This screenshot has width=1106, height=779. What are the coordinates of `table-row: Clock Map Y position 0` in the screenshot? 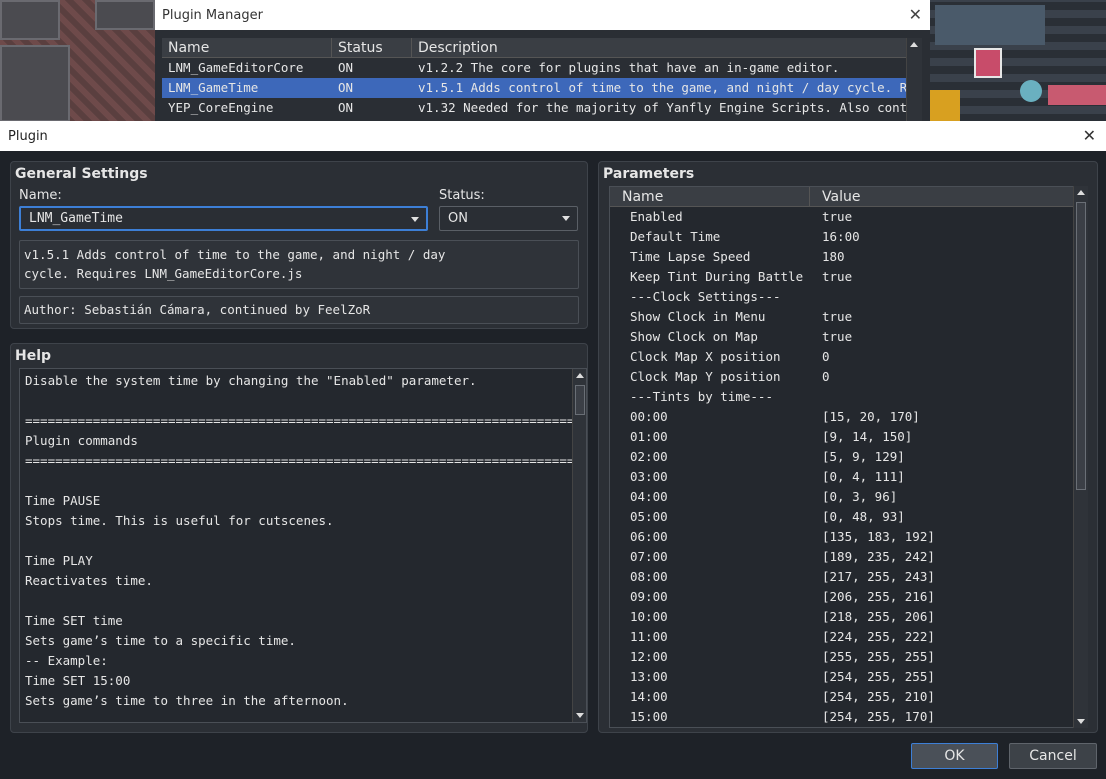 It's located at (846, 377).